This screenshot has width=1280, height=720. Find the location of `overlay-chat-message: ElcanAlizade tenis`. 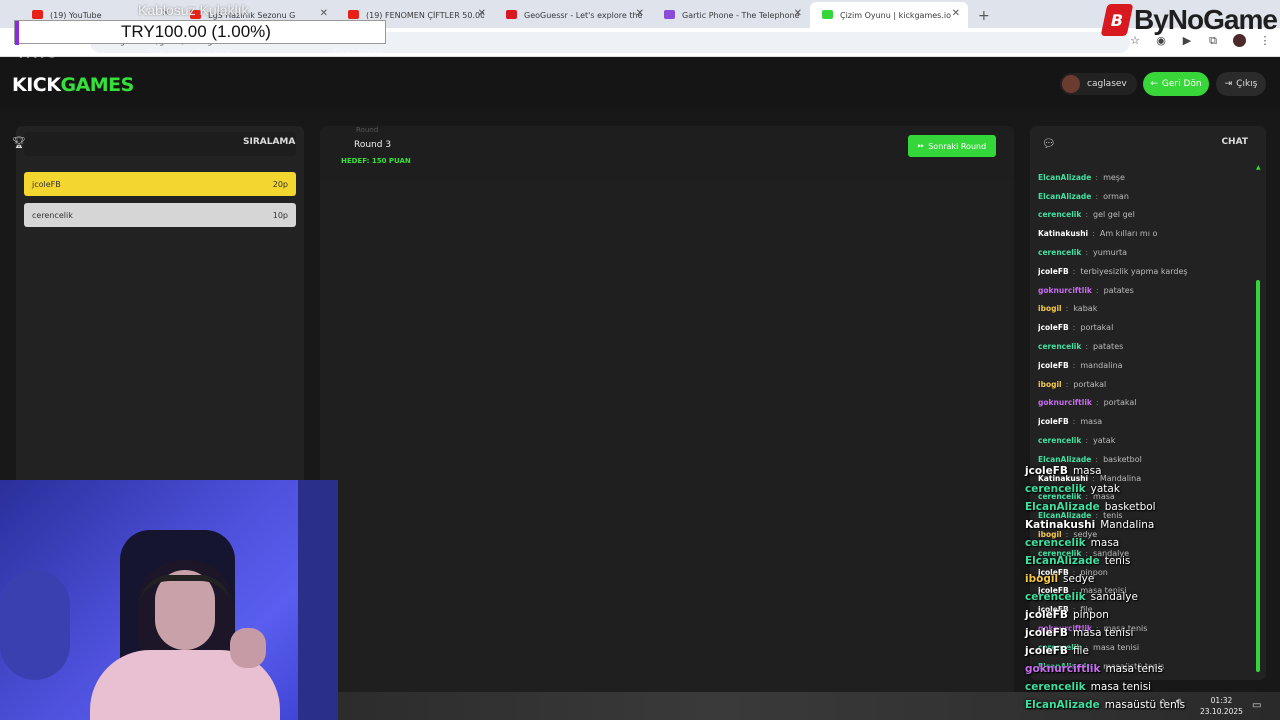

overlay-chat-message: ElcanAlizade tenis is located at coordinates (1150, 561).